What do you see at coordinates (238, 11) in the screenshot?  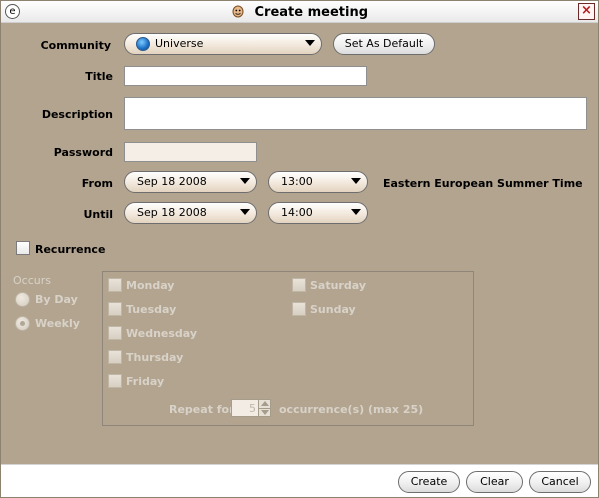 I see `app-logo-icon` at bounding box center [238, 11].